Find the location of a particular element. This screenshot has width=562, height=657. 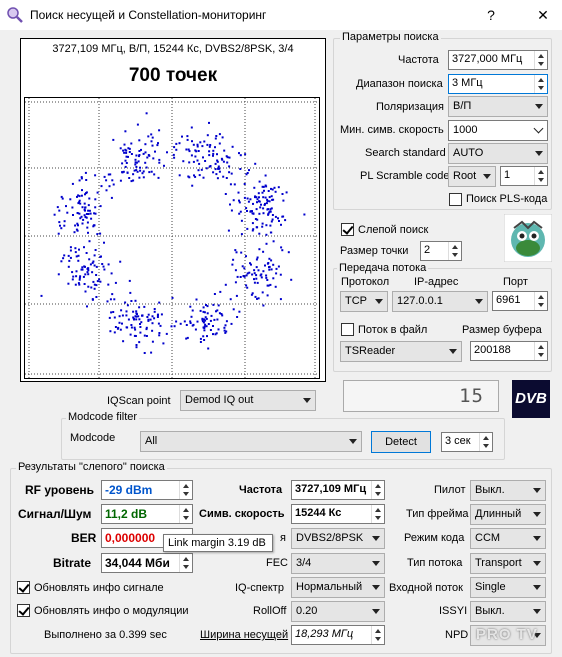

min-sr-select: 1000 is located at coordinates (498, 130).